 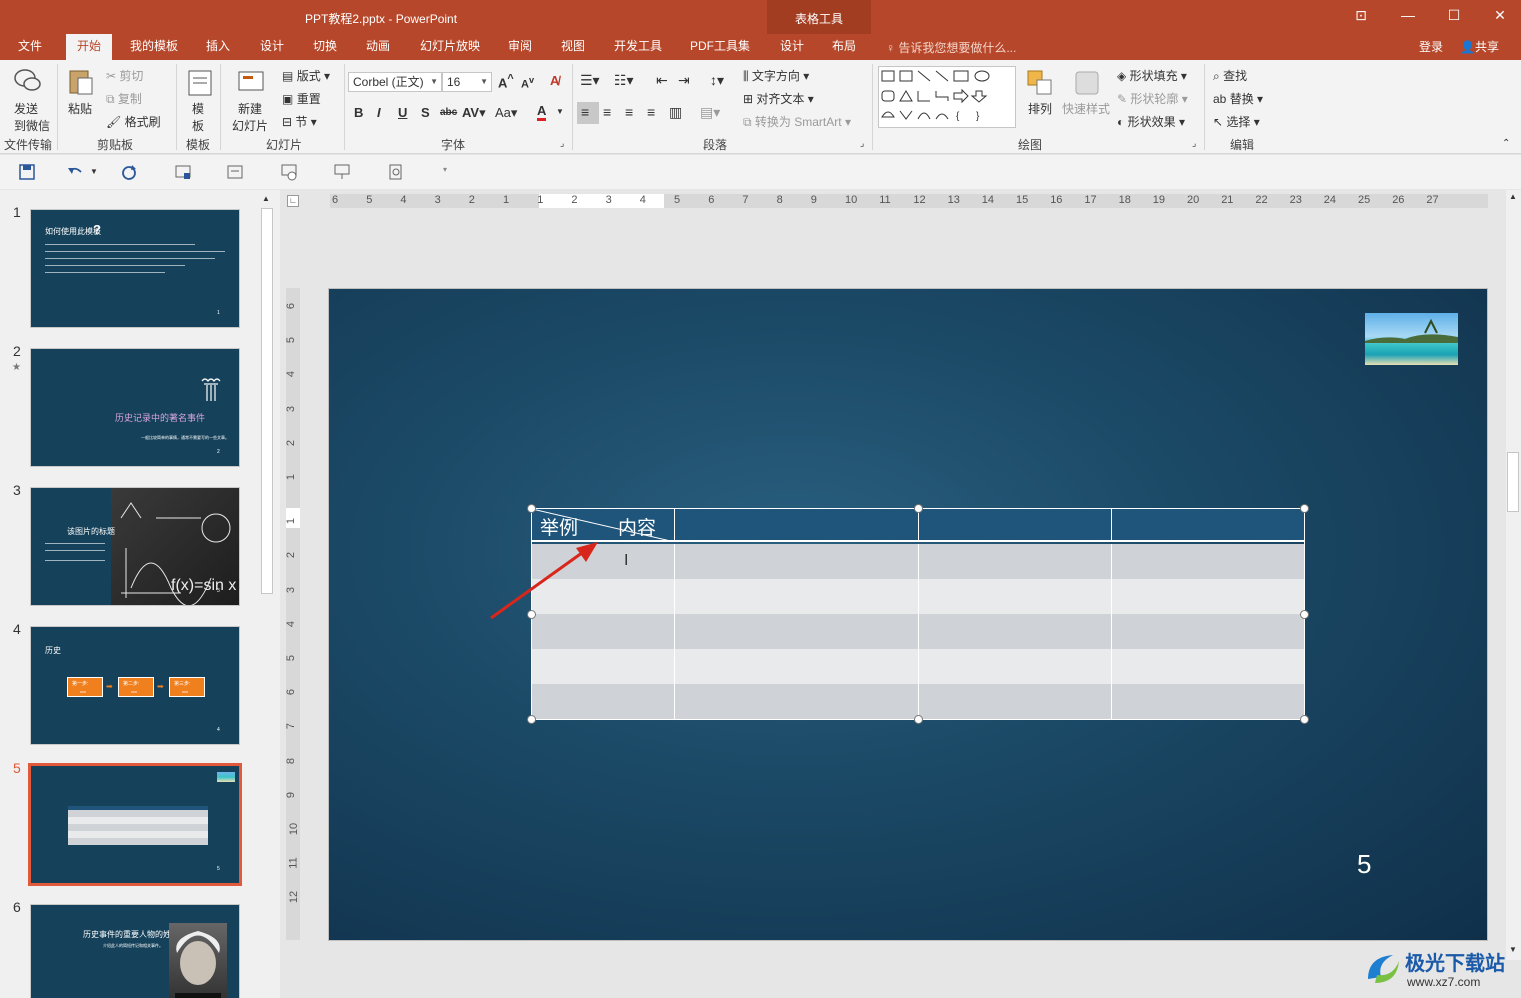 I want to click on tab-table-layout: 布局, so click(x=844, y=47).